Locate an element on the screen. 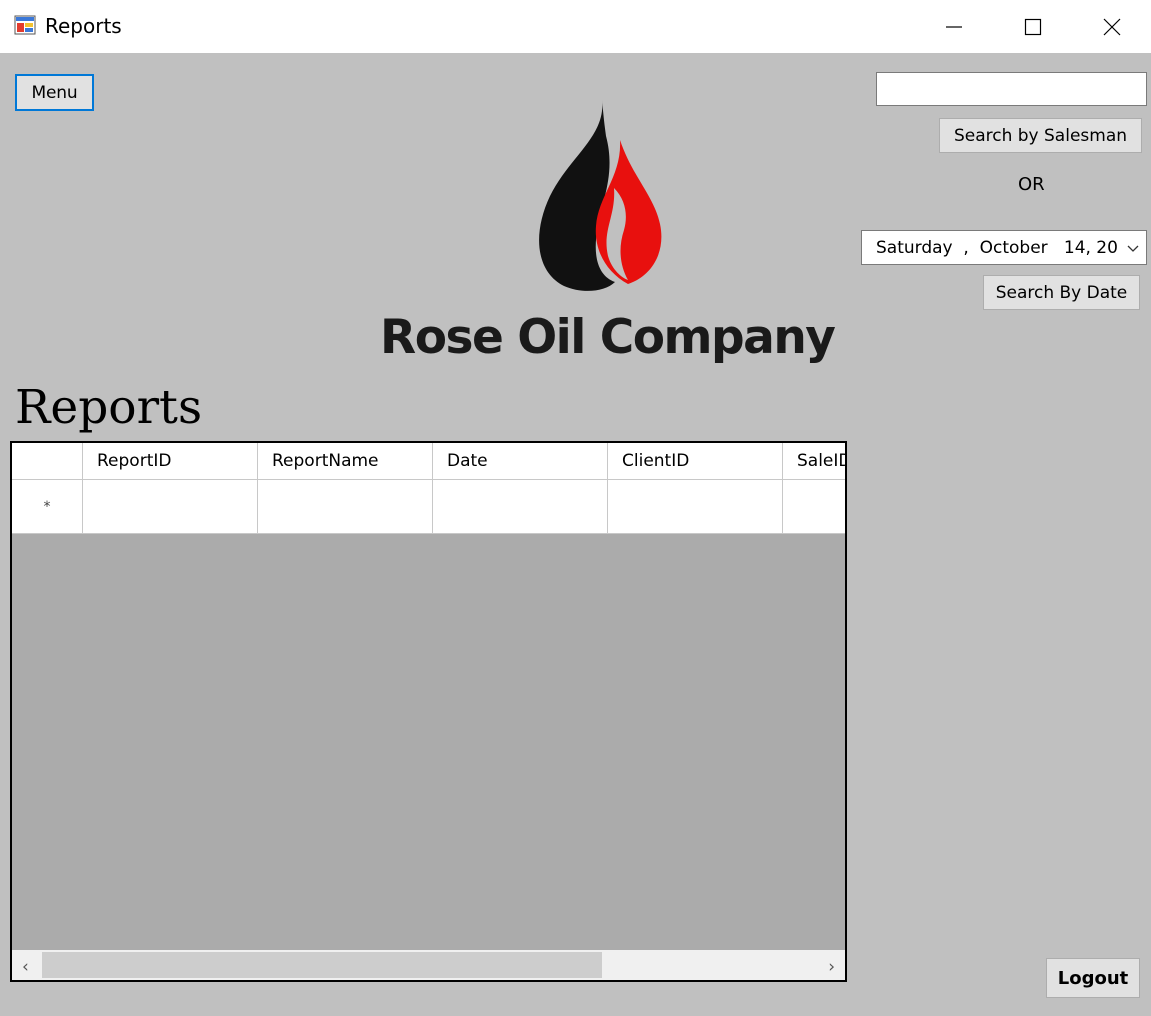  maximize-button is located at coordinates (1033, 26).